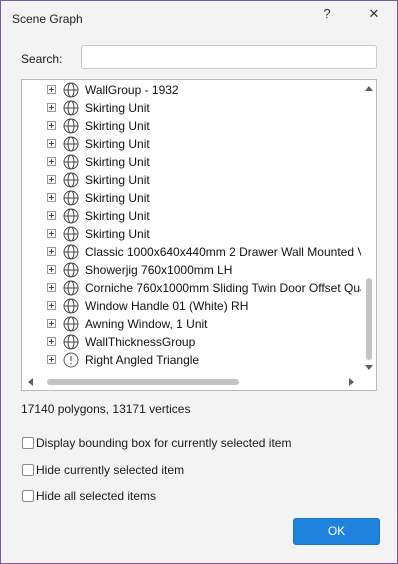 Image resolution: width=398 pixels, height=564 pixels. What do you see at coordinates (199, 18) in the screenshot?
I see `title-bar: Scene Graph ? ✕` at bounding box center [199, 18].